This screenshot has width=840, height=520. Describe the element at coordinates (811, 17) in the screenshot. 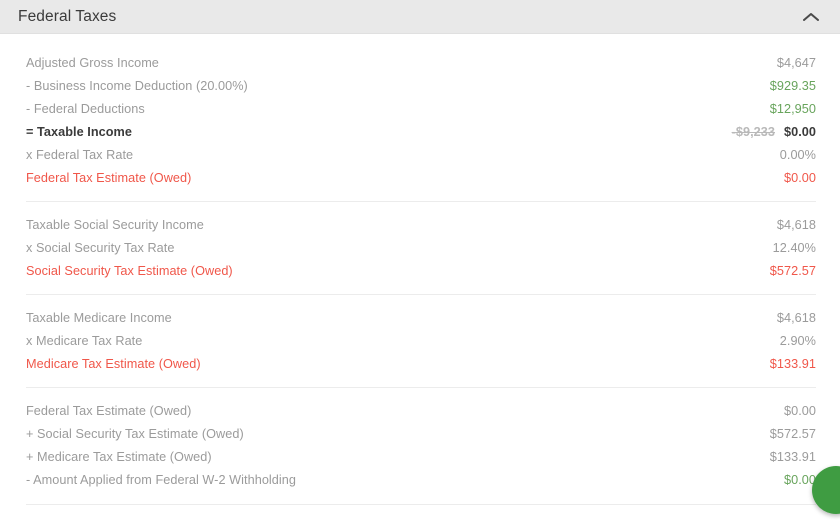

I see `chevron-up-icon` at that location.